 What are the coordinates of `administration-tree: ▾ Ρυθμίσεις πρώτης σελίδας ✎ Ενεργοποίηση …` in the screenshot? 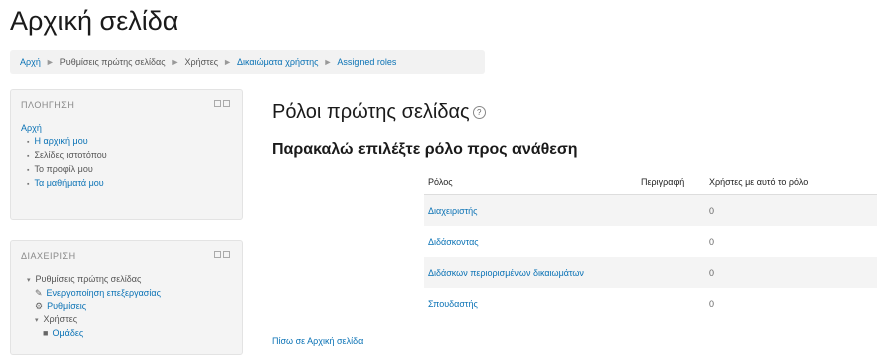 It's located at (131, 306).